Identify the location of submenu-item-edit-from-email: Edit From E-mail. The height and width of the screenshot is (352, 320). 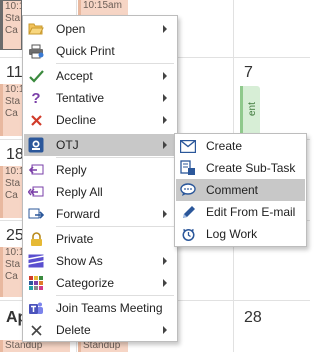
(240, 212).